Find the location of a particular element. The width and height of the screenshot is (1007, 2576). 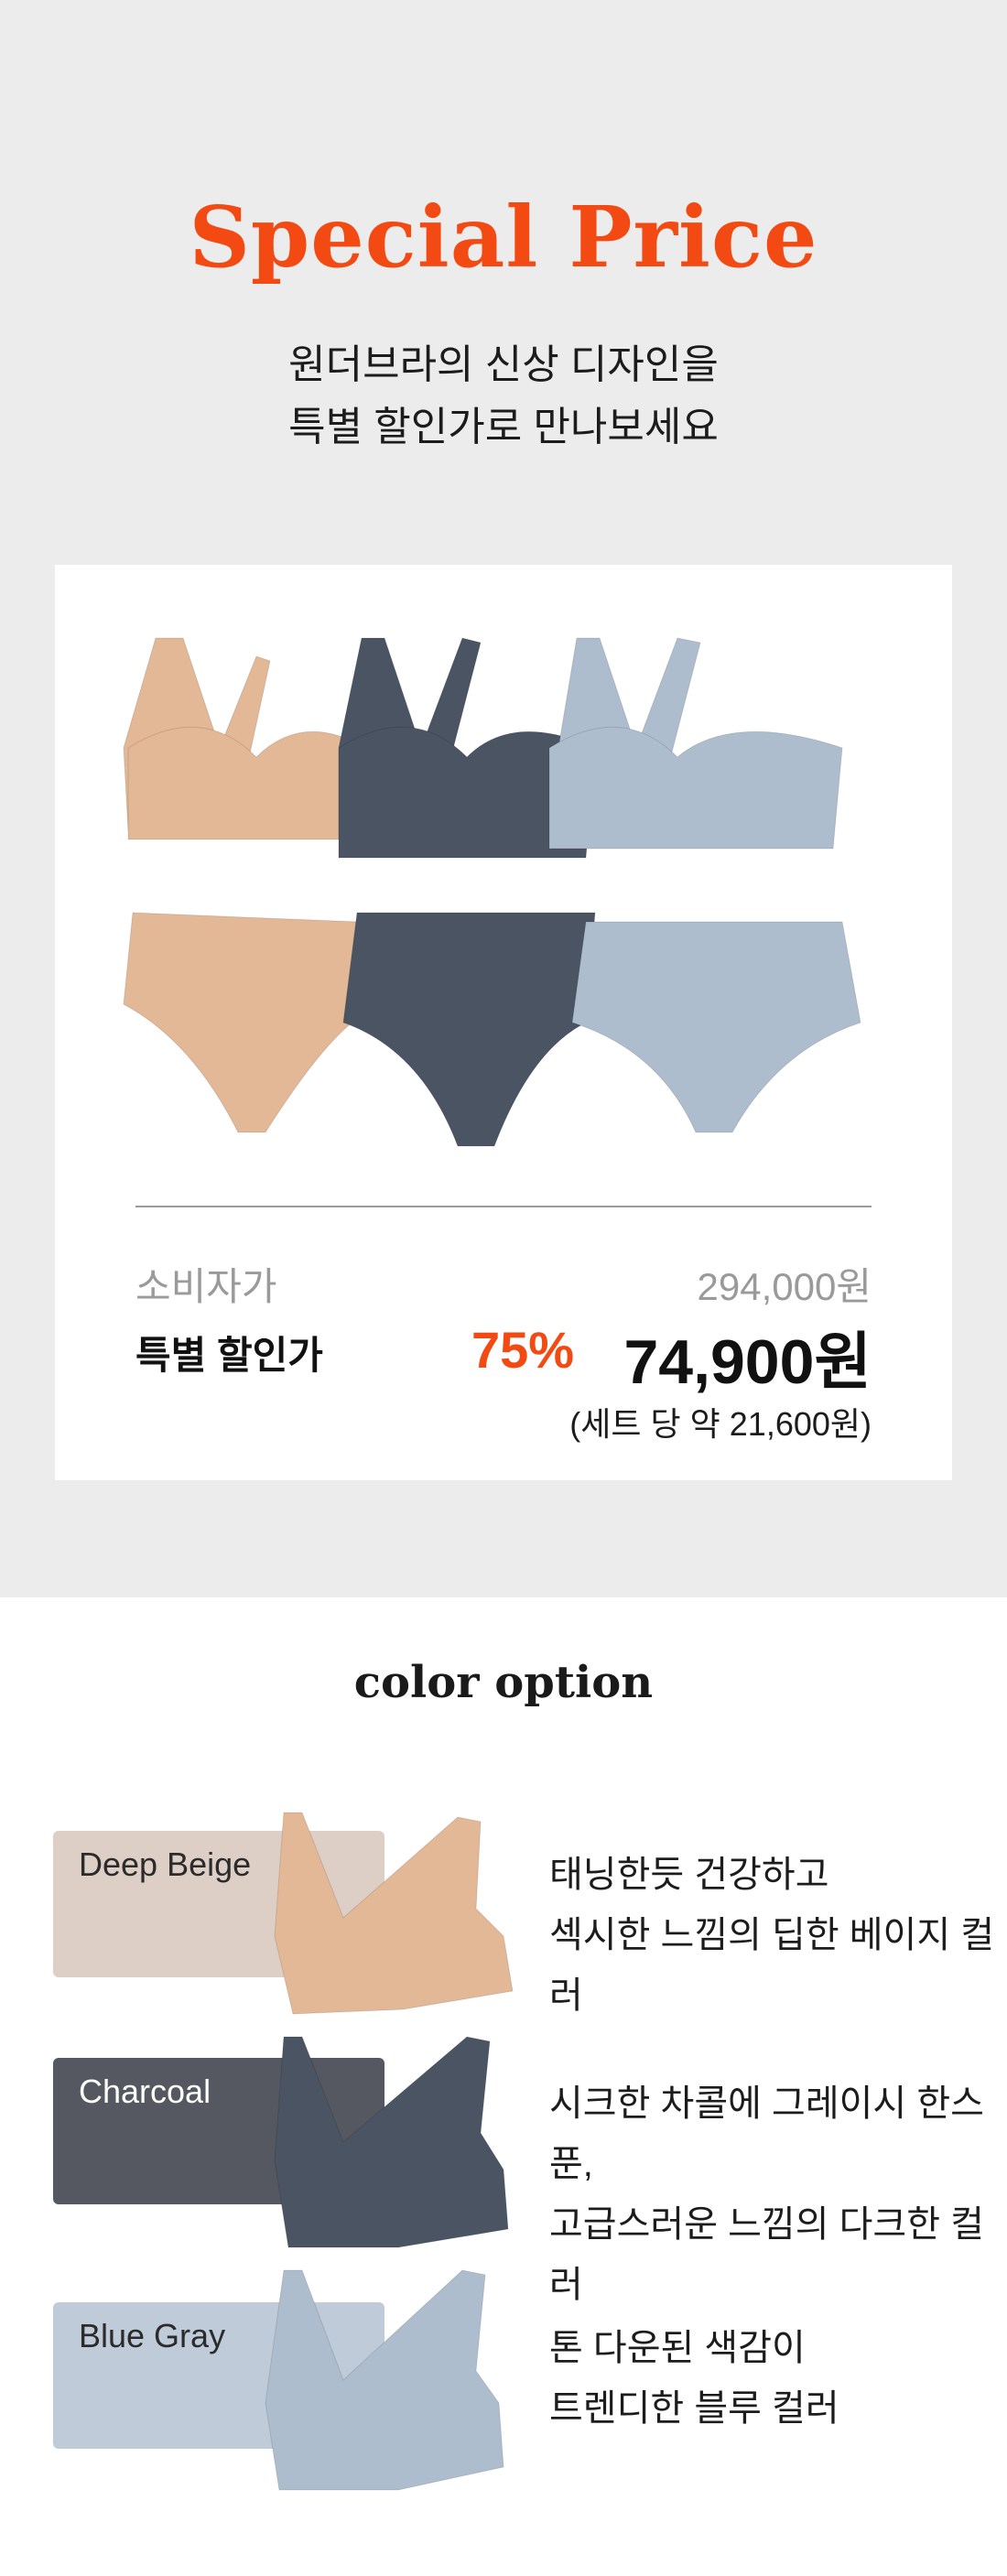

color-description-blue-gray: 톤 다운된 색감이 트렌디한 블루 컬러 is located at coordinates (694, 2379).